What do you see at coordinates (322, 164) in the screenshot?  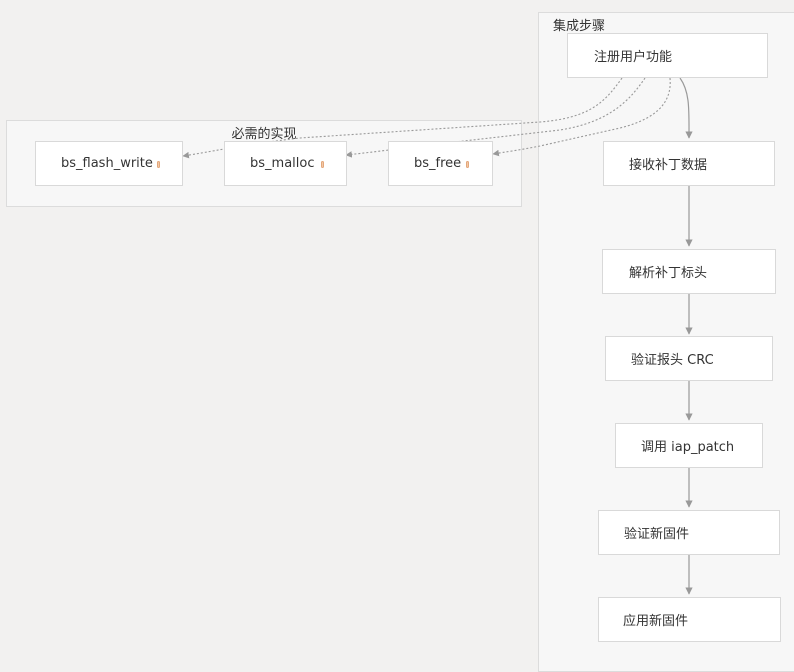 I see `node-bs-malloc-marker` at bounding box center [322, 164].